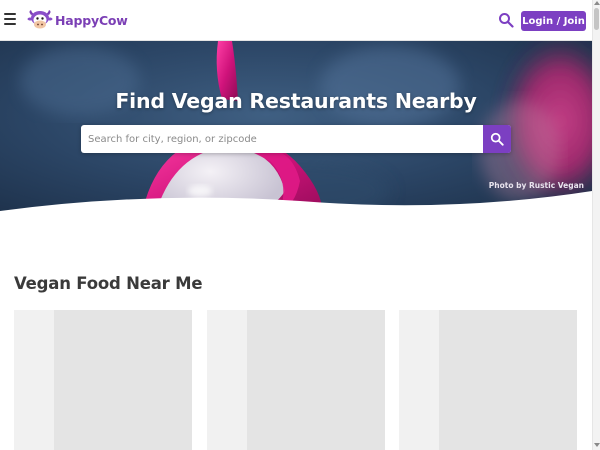 The height and width of the screenshot is (450, 600). What do you see at coordinates (596, 225) in the screenshot?
I see `scrollbar` at bounding box center [596, 225].